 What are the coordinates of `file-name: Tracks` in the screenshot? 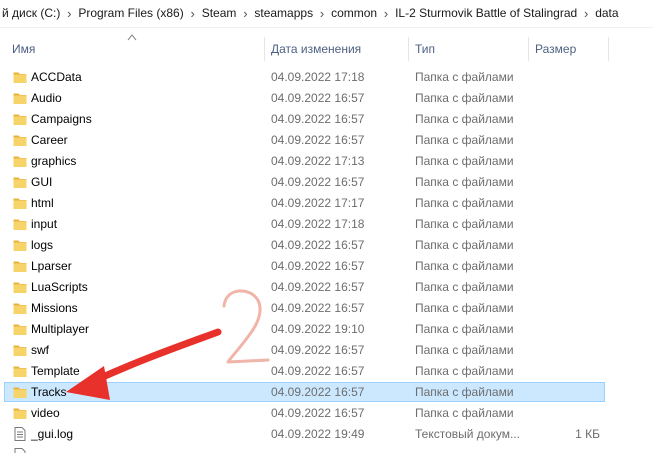 It's located at (146, 392).